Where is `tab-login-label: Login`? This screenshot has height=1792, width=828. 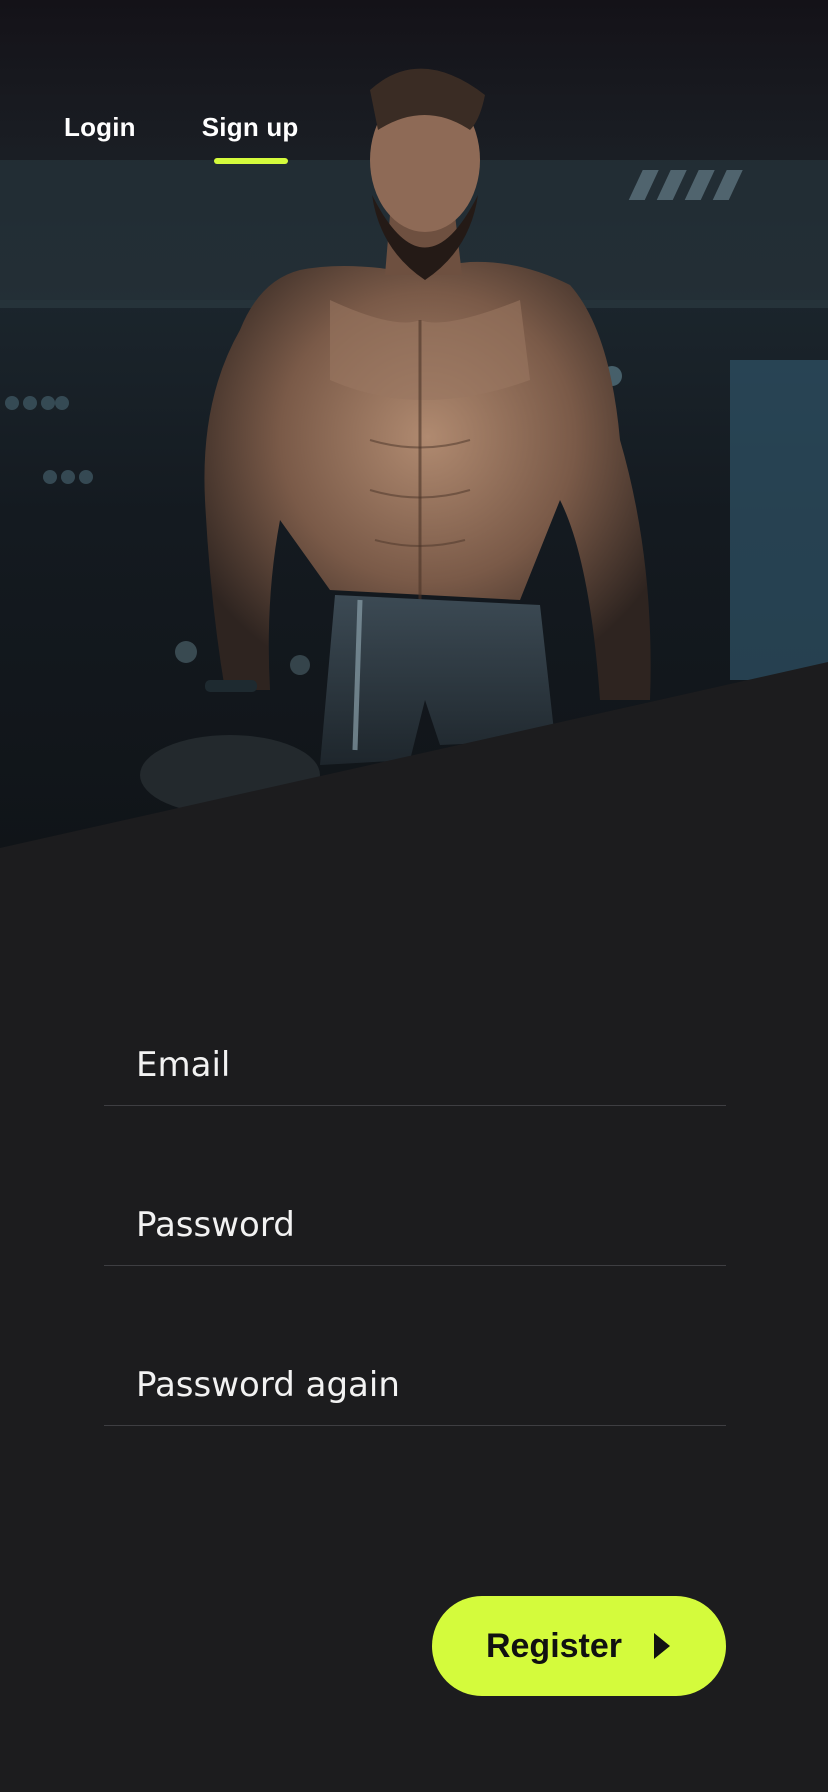 tab-login-label: Login is located at coordinates (100, 127).